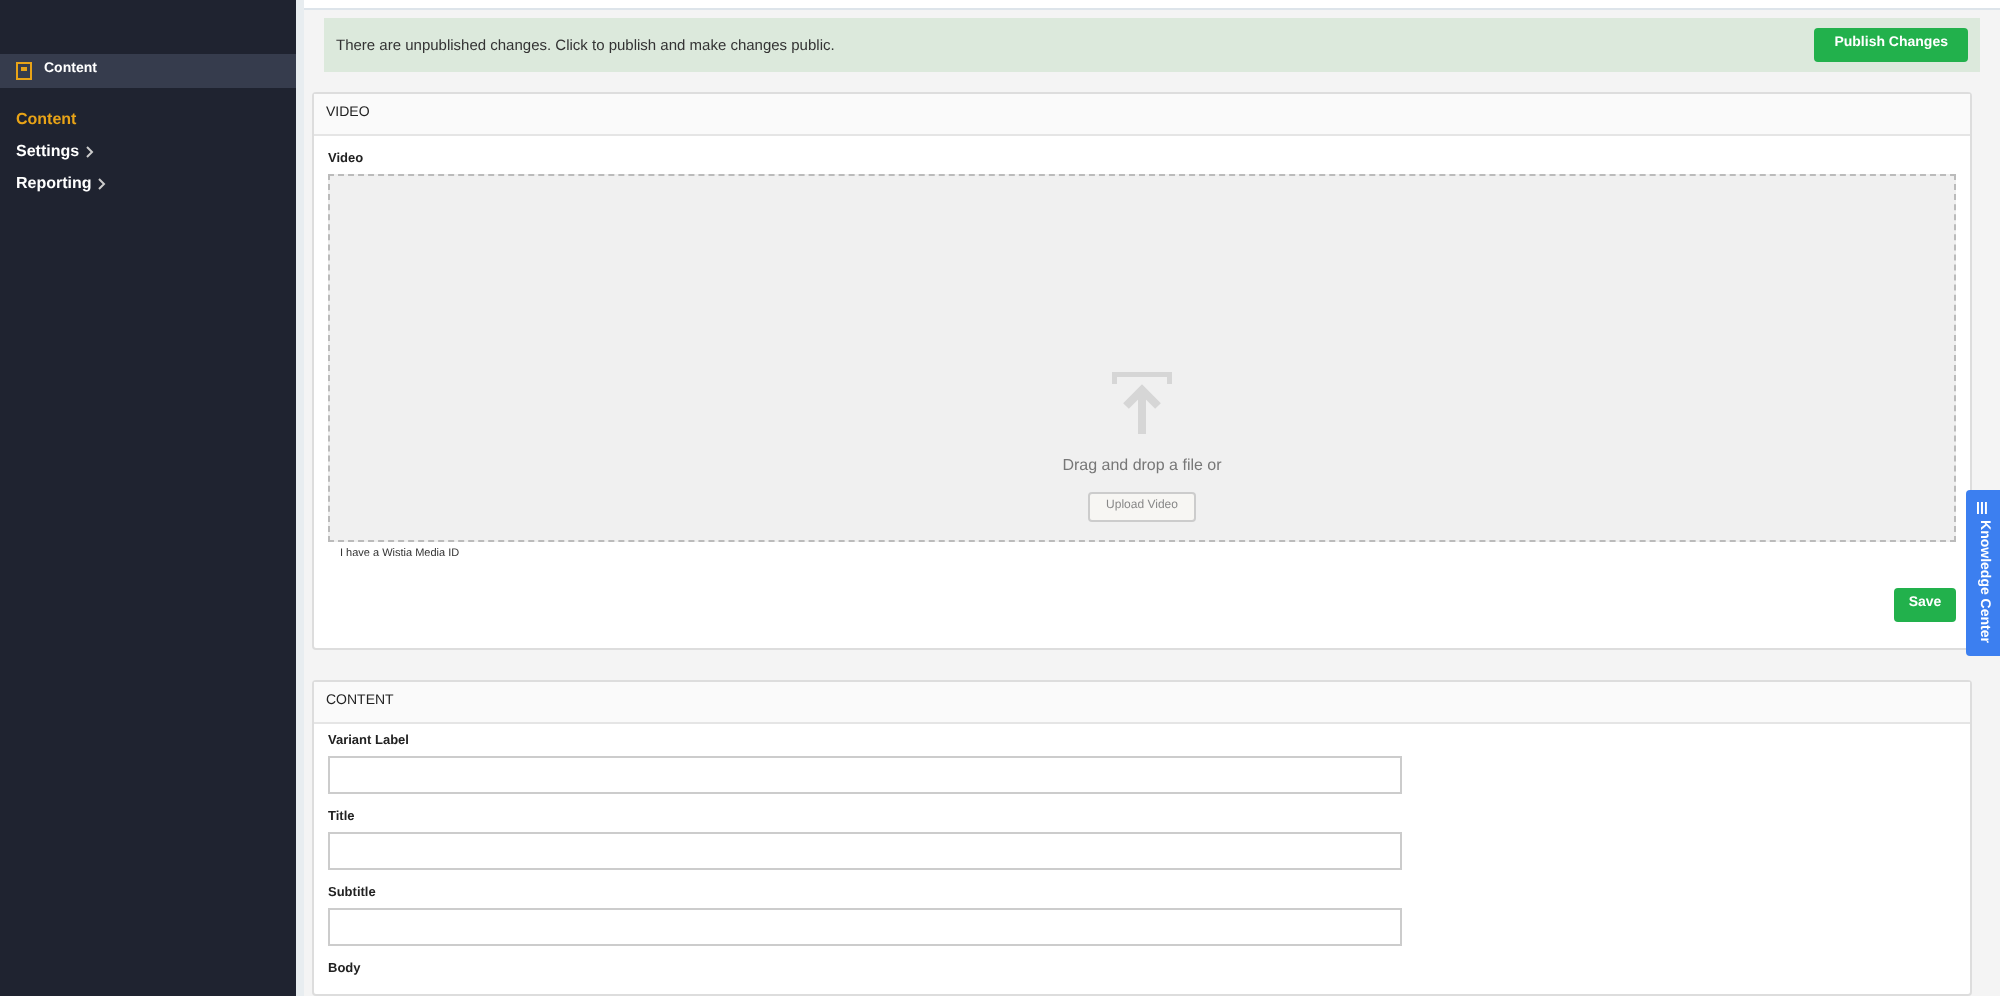 This screenshot has width=2000, height=996. Describe the element at coordinates (24, 71) in the screenshot. I see `book-icon` at that location.